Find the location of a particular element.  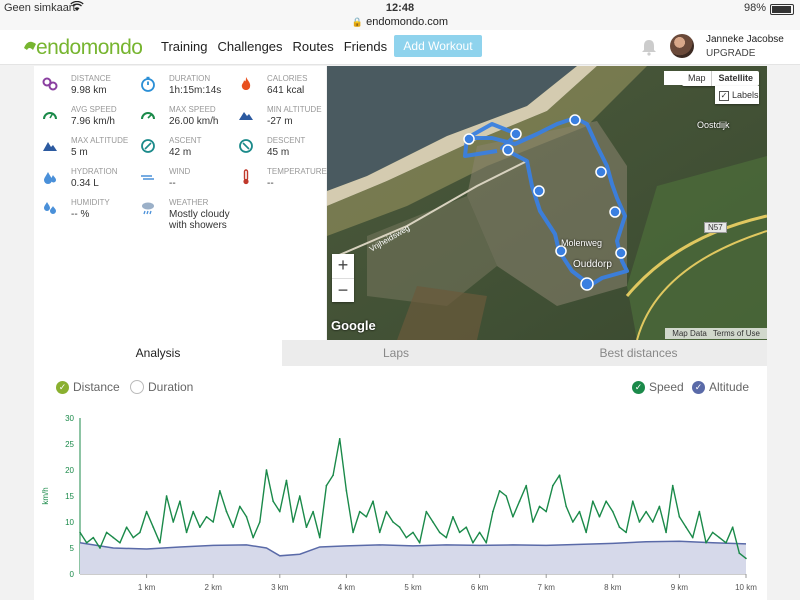

map-type-control: Map Satellite is located at coordinates (720, 78).